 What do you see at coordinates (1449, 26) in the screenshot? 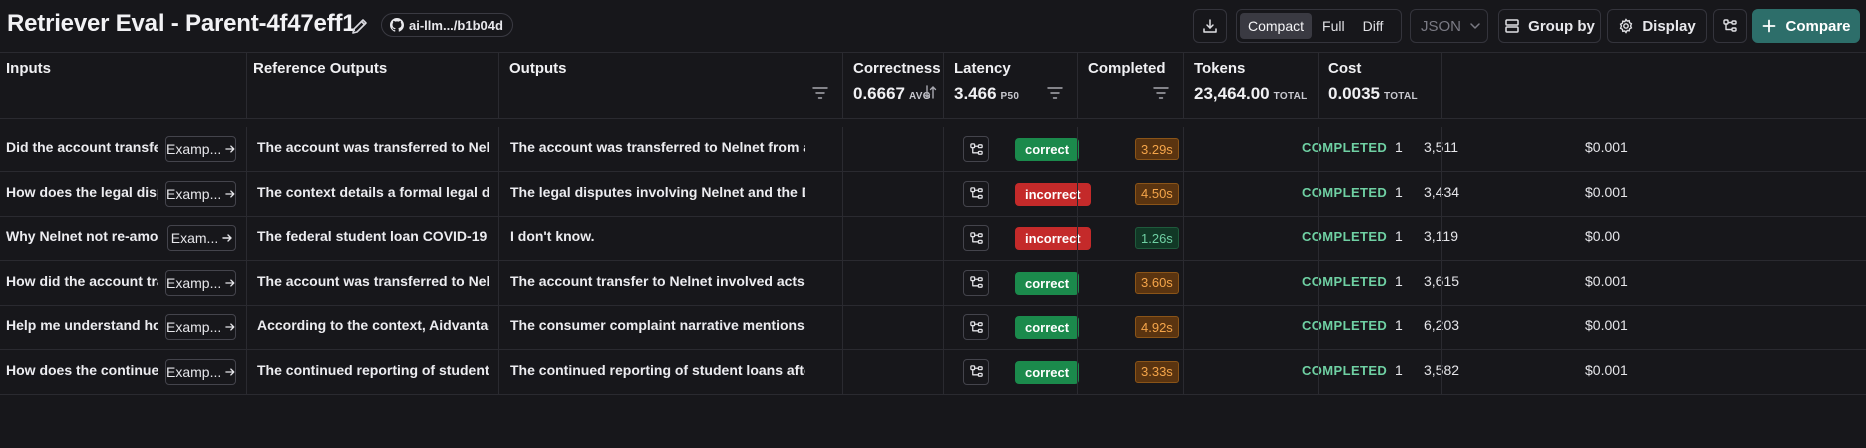
I see `format-select: JSON` at bounding box center [1449, 26].